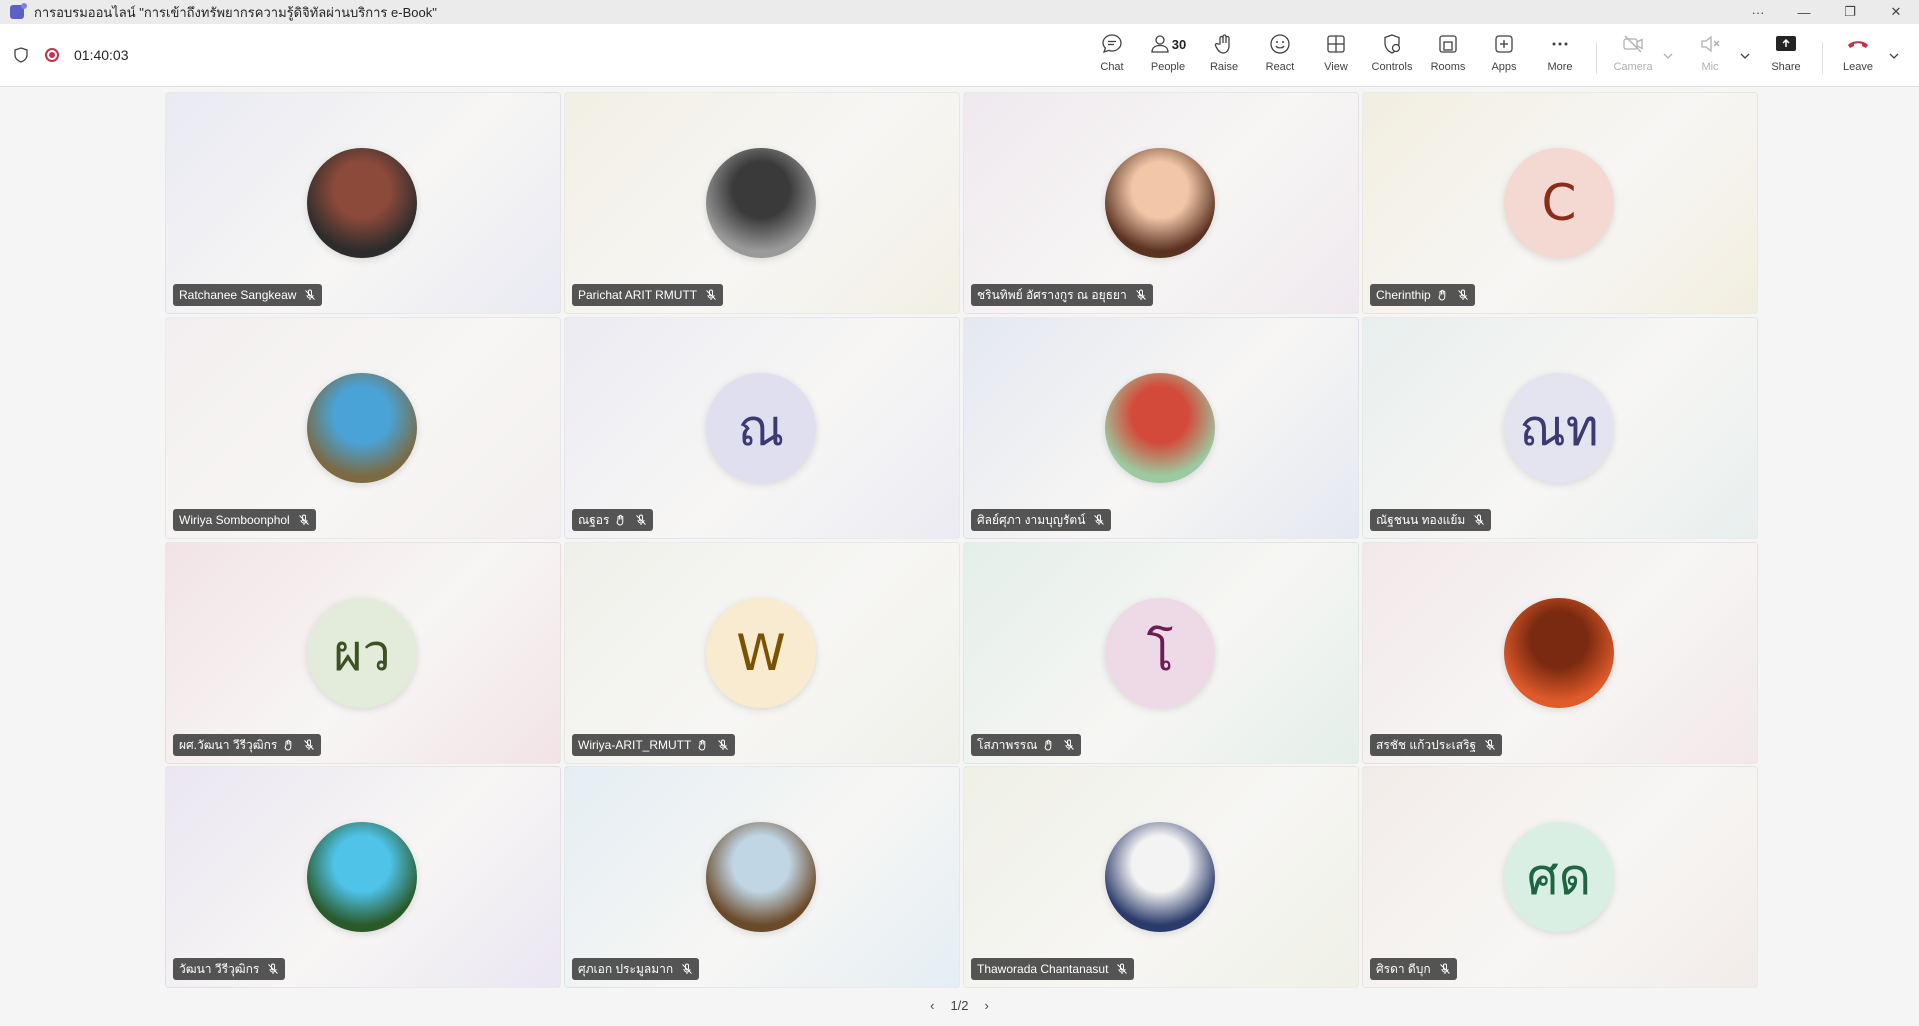 The height and width of the screenshot is (1026, 1919). What do you see at coordinates (1403, 968) in the screenshot?
I see `participant-name: ศิรดา ดีบุก` at bounding box center [1403, 968].